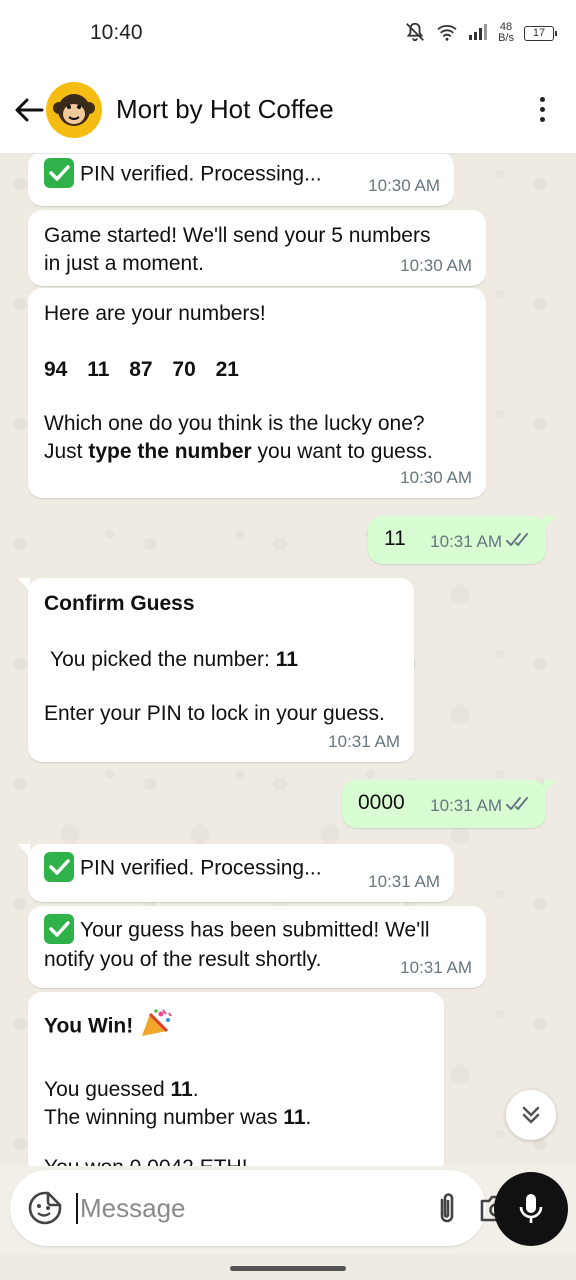 The height and width of the screenshot is (1280, 576). What do you see at coordinates (319, 109) in the screenshot?
I see `chat-title: Mort by Hot Coffee` at bounding box center [319, 109].